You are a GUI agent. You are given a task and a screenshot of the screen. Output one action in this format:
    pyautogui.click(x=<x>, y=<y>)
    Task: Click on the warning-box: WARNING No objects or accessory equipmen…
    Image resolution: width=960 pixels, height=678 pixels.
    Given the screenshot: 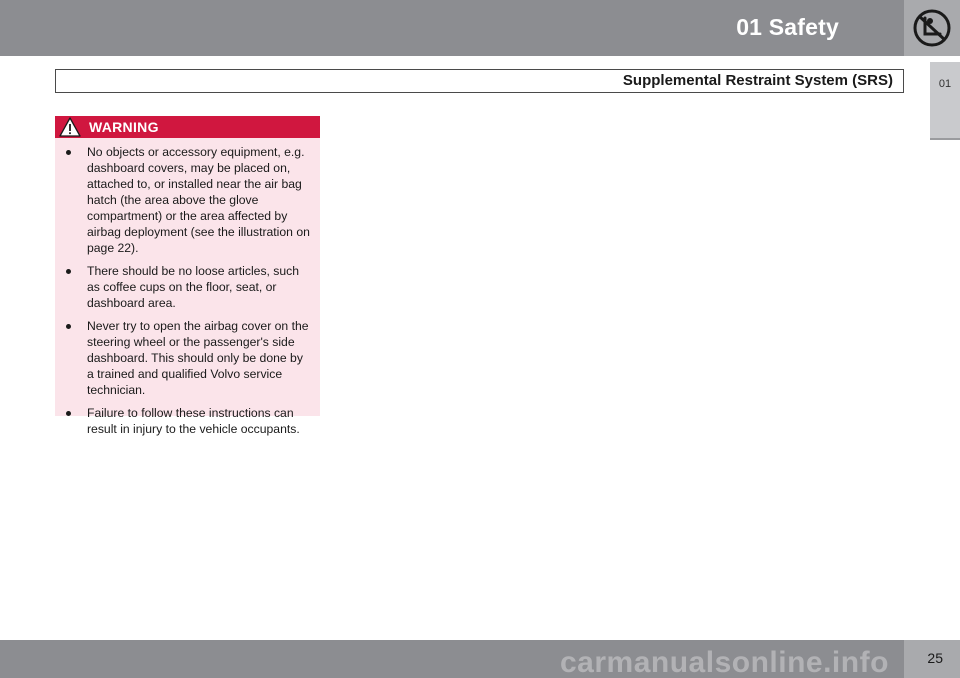 What is the action you would take?
    pyautogui.click(x=187, y=276)
    